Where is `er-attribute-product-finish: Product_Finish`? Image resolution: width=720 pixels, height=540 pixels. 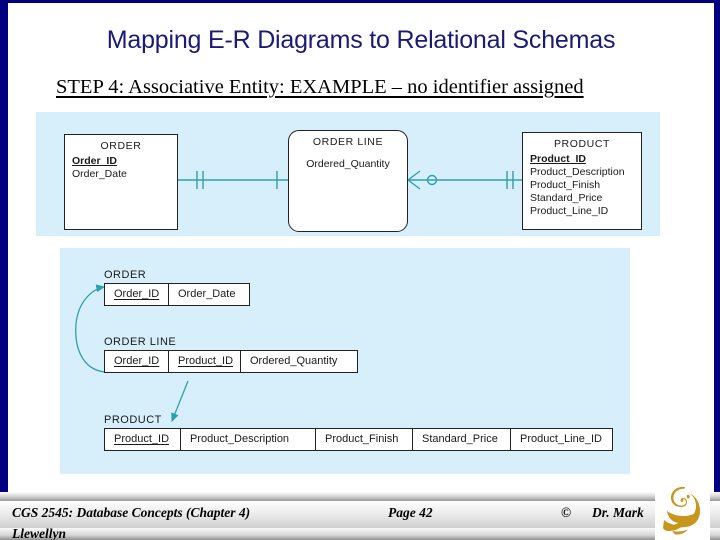 er-attribute-product-finish: Product_Finish is located at coordinates (565, 185).